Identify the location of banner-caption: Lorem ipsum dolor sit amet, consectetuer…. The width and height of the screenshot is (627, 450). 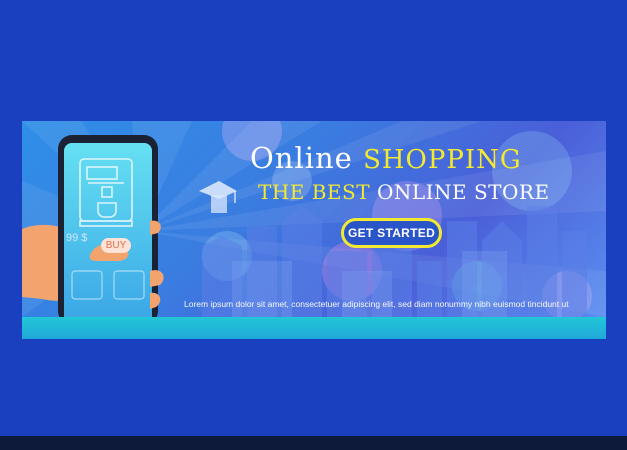
(376, 304).